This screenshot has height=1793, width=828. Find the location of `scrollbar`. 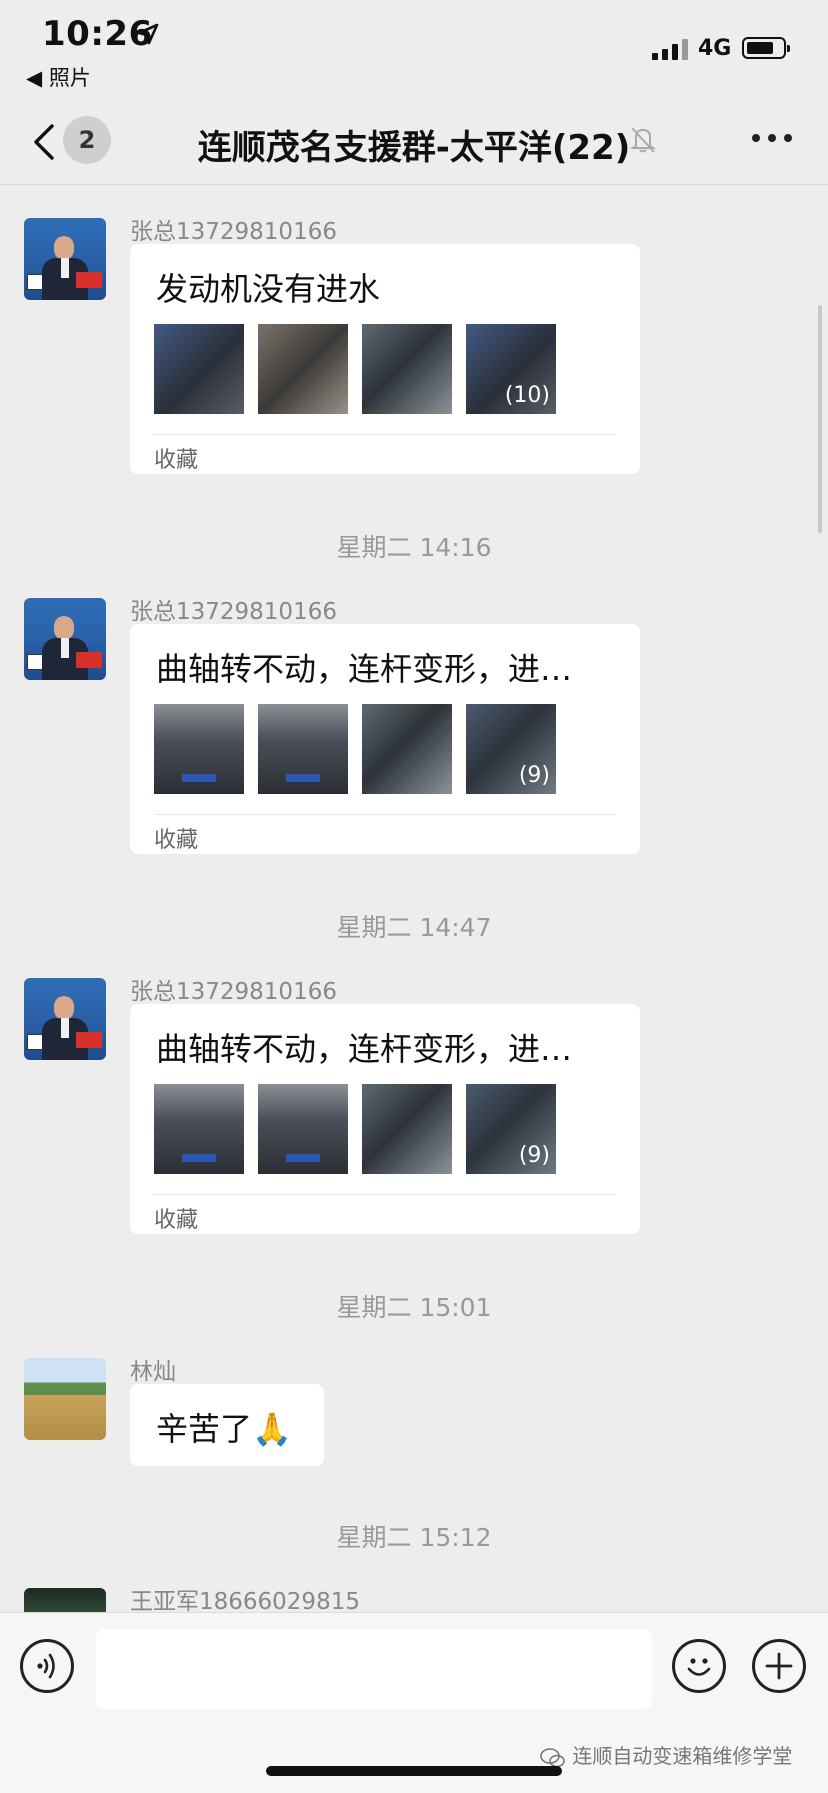

scrollbar is located at coordinates (820, 419).